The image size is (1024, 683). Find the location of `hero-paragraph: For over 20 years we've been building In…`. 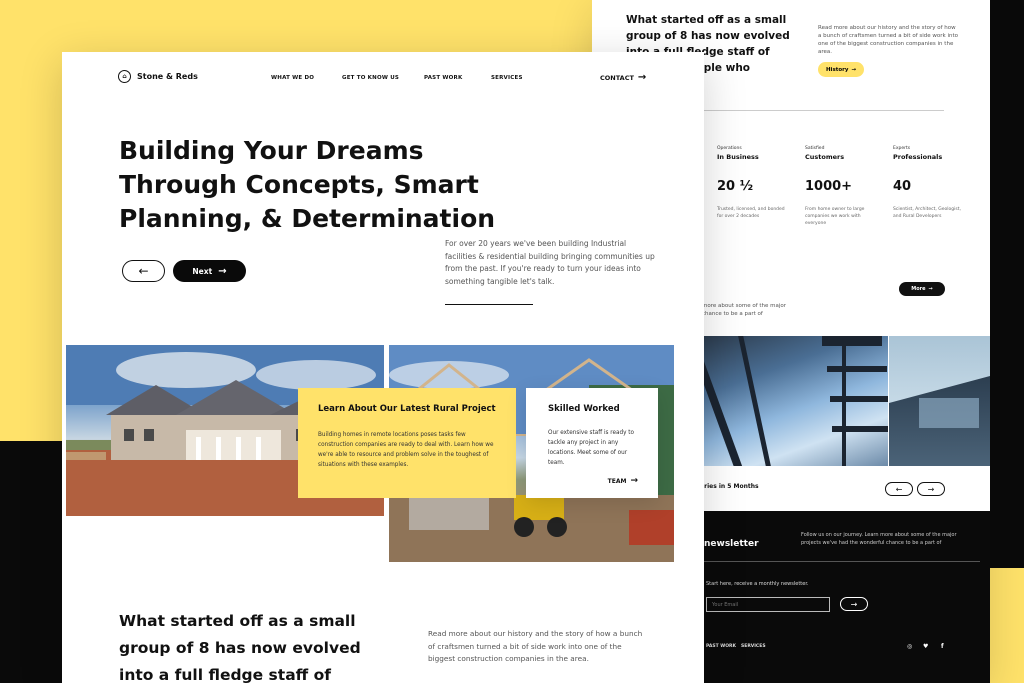

hero-paragraph: For over 20 years we've been building In… is located at coordinates (550, 262).